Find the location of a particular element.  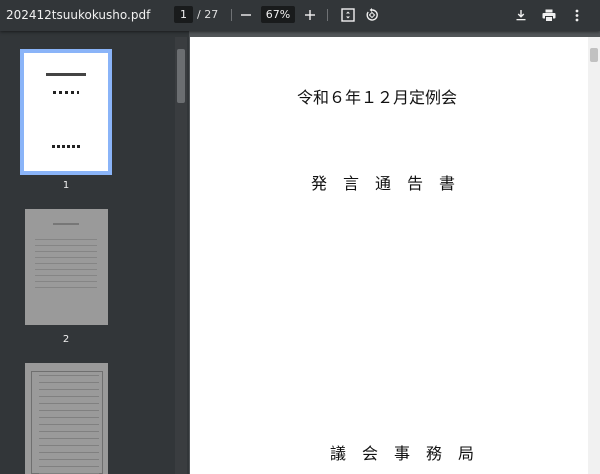

zoom-out-button is located at coordinates (246, 15).